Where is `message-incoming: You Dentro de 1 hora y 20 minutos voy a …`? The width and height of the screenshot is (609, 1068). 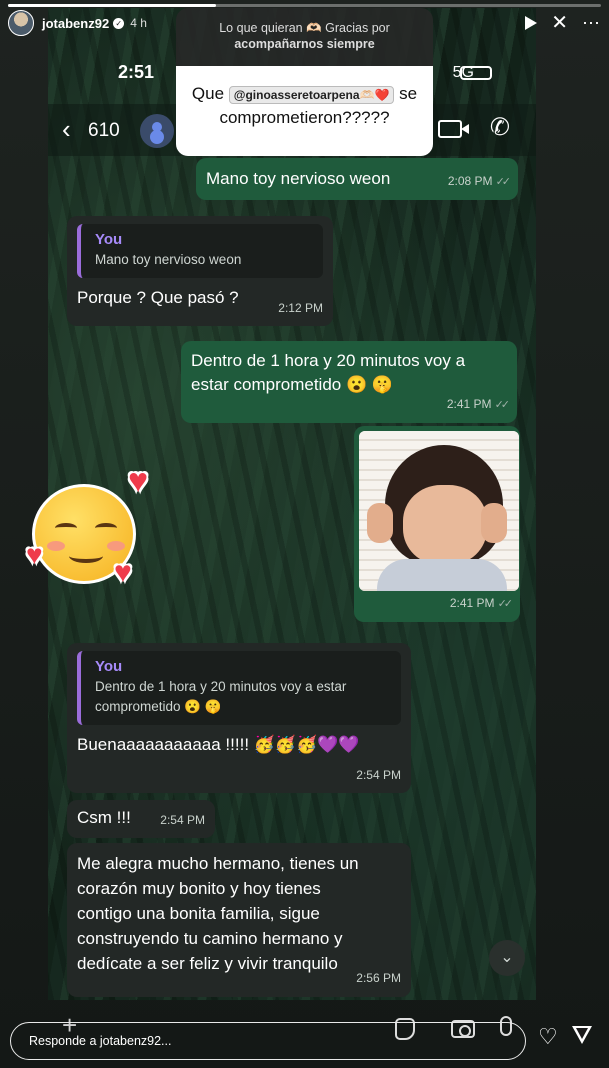
message-incoming: You Dentro de 1 hora y 20 minutos voy a … is located at coordinates (239, 718).